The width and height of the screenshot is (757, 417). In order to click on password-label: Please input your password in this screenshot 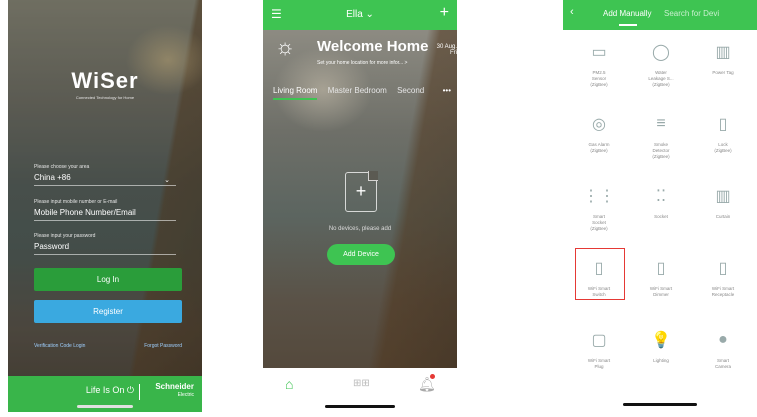, I will do `click(65, 236)`.